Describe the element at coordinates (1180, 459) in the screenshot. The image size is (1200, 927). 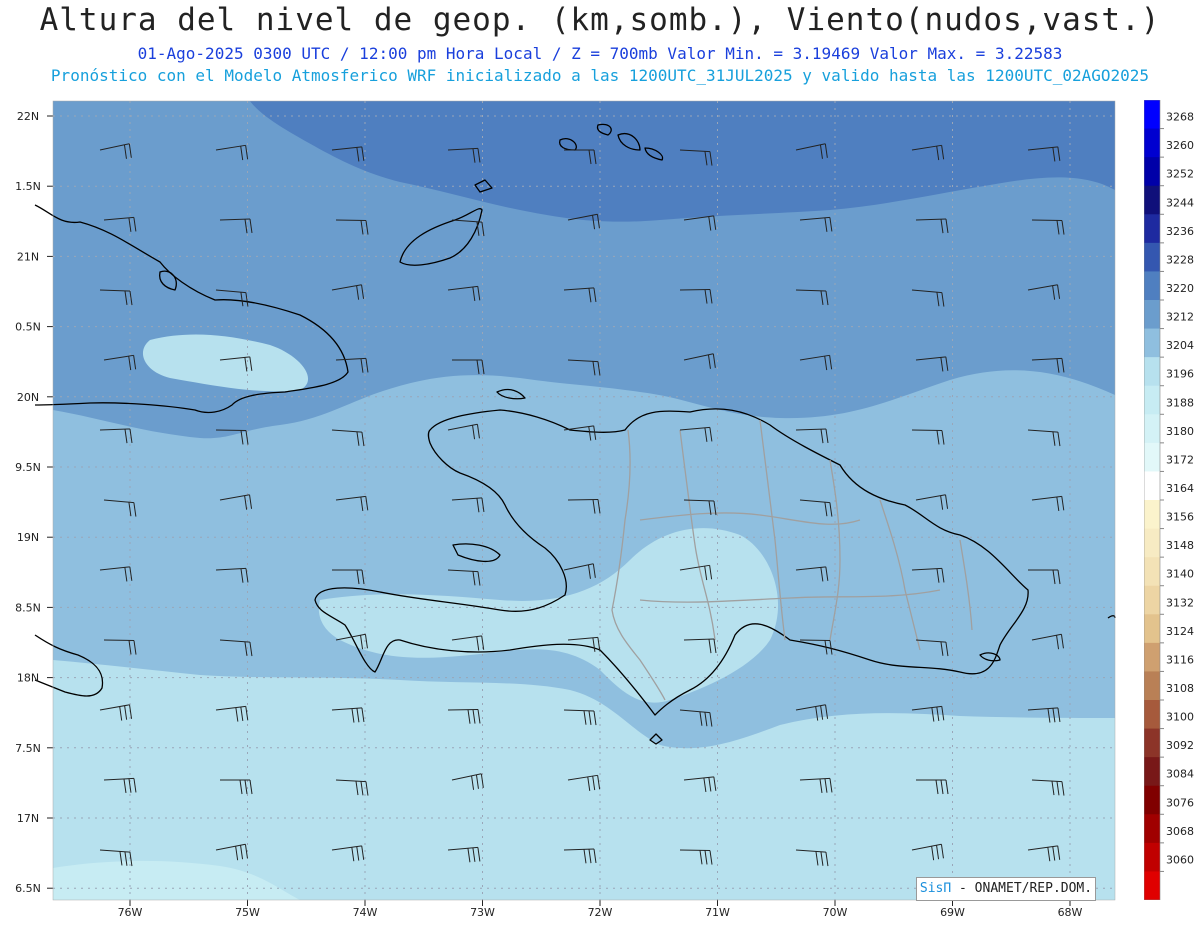
I see `colorbar-label: 3172` at that location.